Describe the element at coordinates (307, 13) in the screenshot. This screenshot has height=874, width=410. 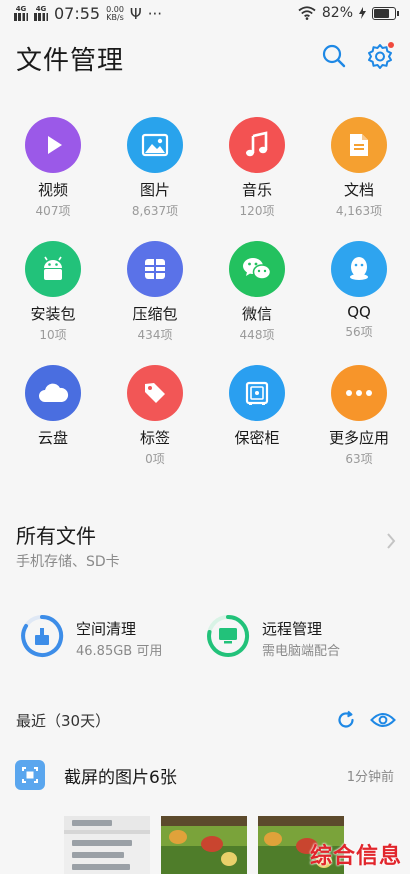
I see `wifi-icon` at that location.